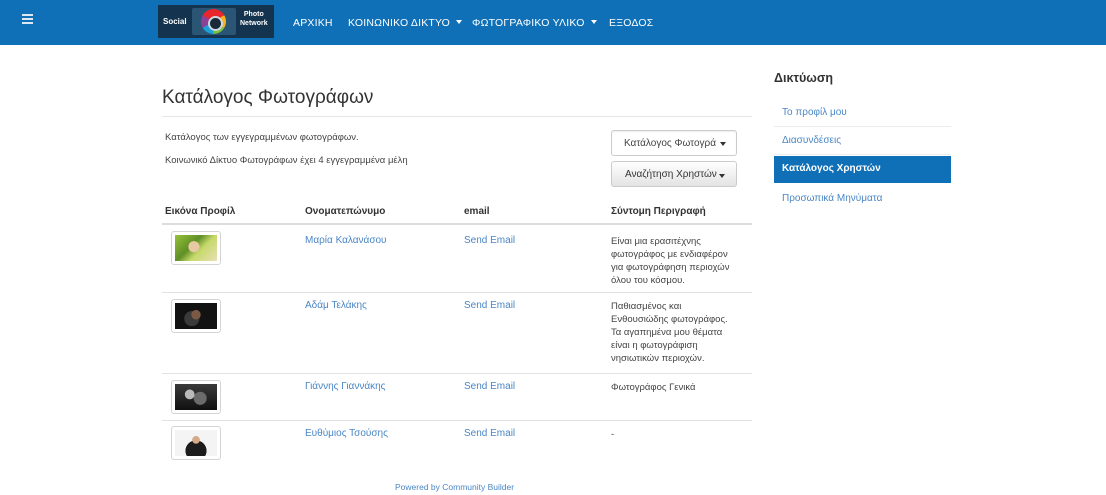 The width and height of the screenshot is (1106, 495). I want to click on list-select: Κατάλογος Φωτογρά, so click(674, 143).